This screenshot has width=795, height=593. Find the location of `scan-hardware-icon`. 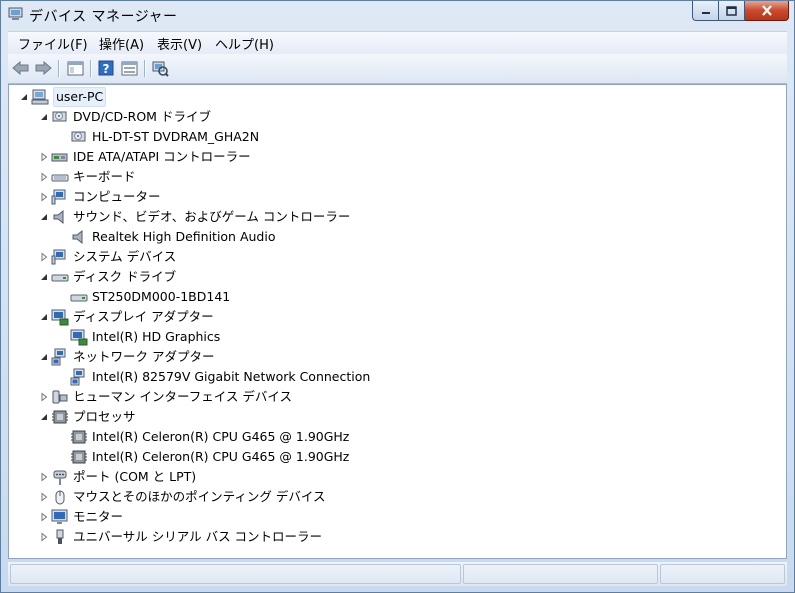

scan-hardware-icon is located at coordinates (160, 69).